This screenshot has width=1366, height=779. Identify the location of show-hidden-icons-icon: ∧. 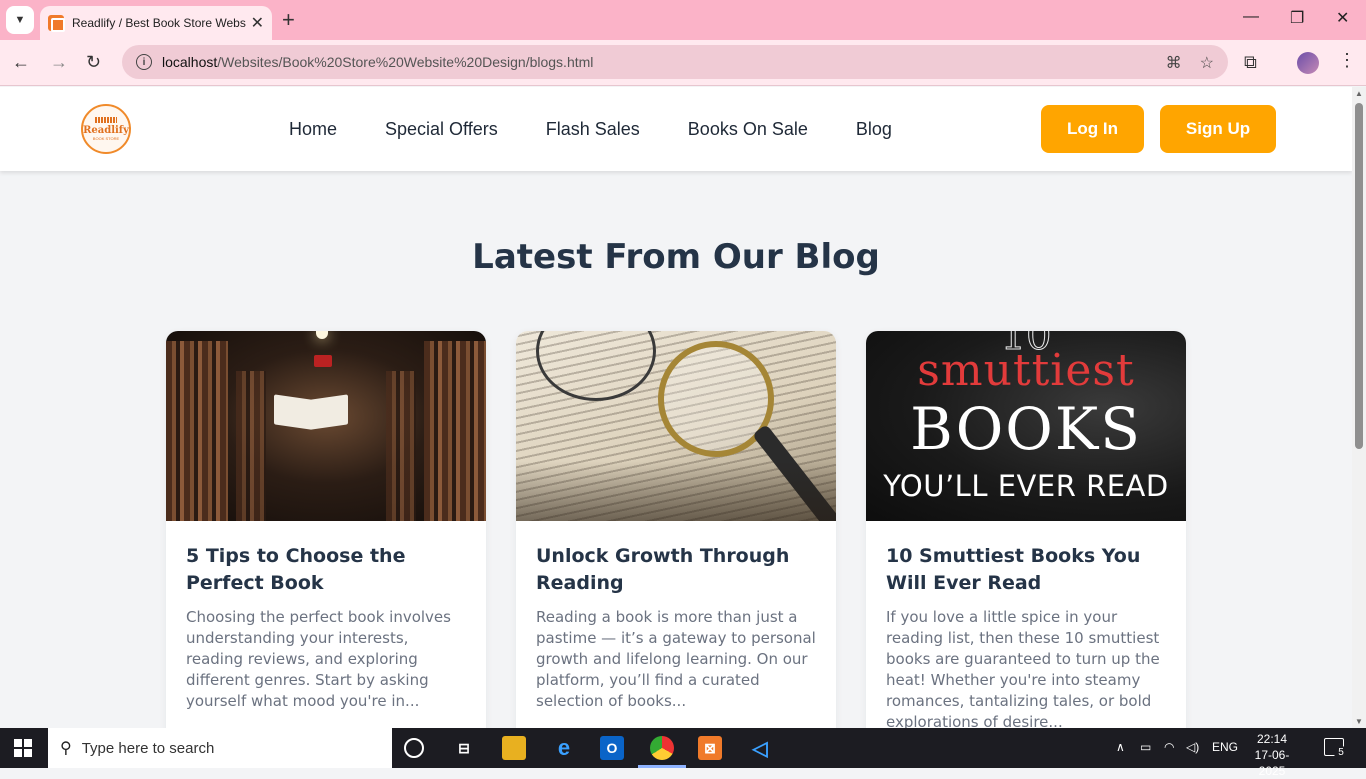
(1120, 747).